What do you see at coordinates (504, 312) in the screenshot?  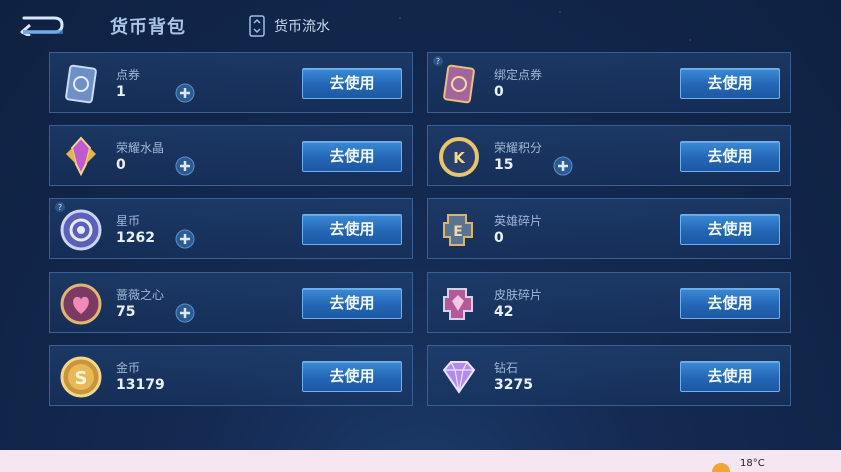 I see `currency-count: 42` at bounding box center [504, 312].